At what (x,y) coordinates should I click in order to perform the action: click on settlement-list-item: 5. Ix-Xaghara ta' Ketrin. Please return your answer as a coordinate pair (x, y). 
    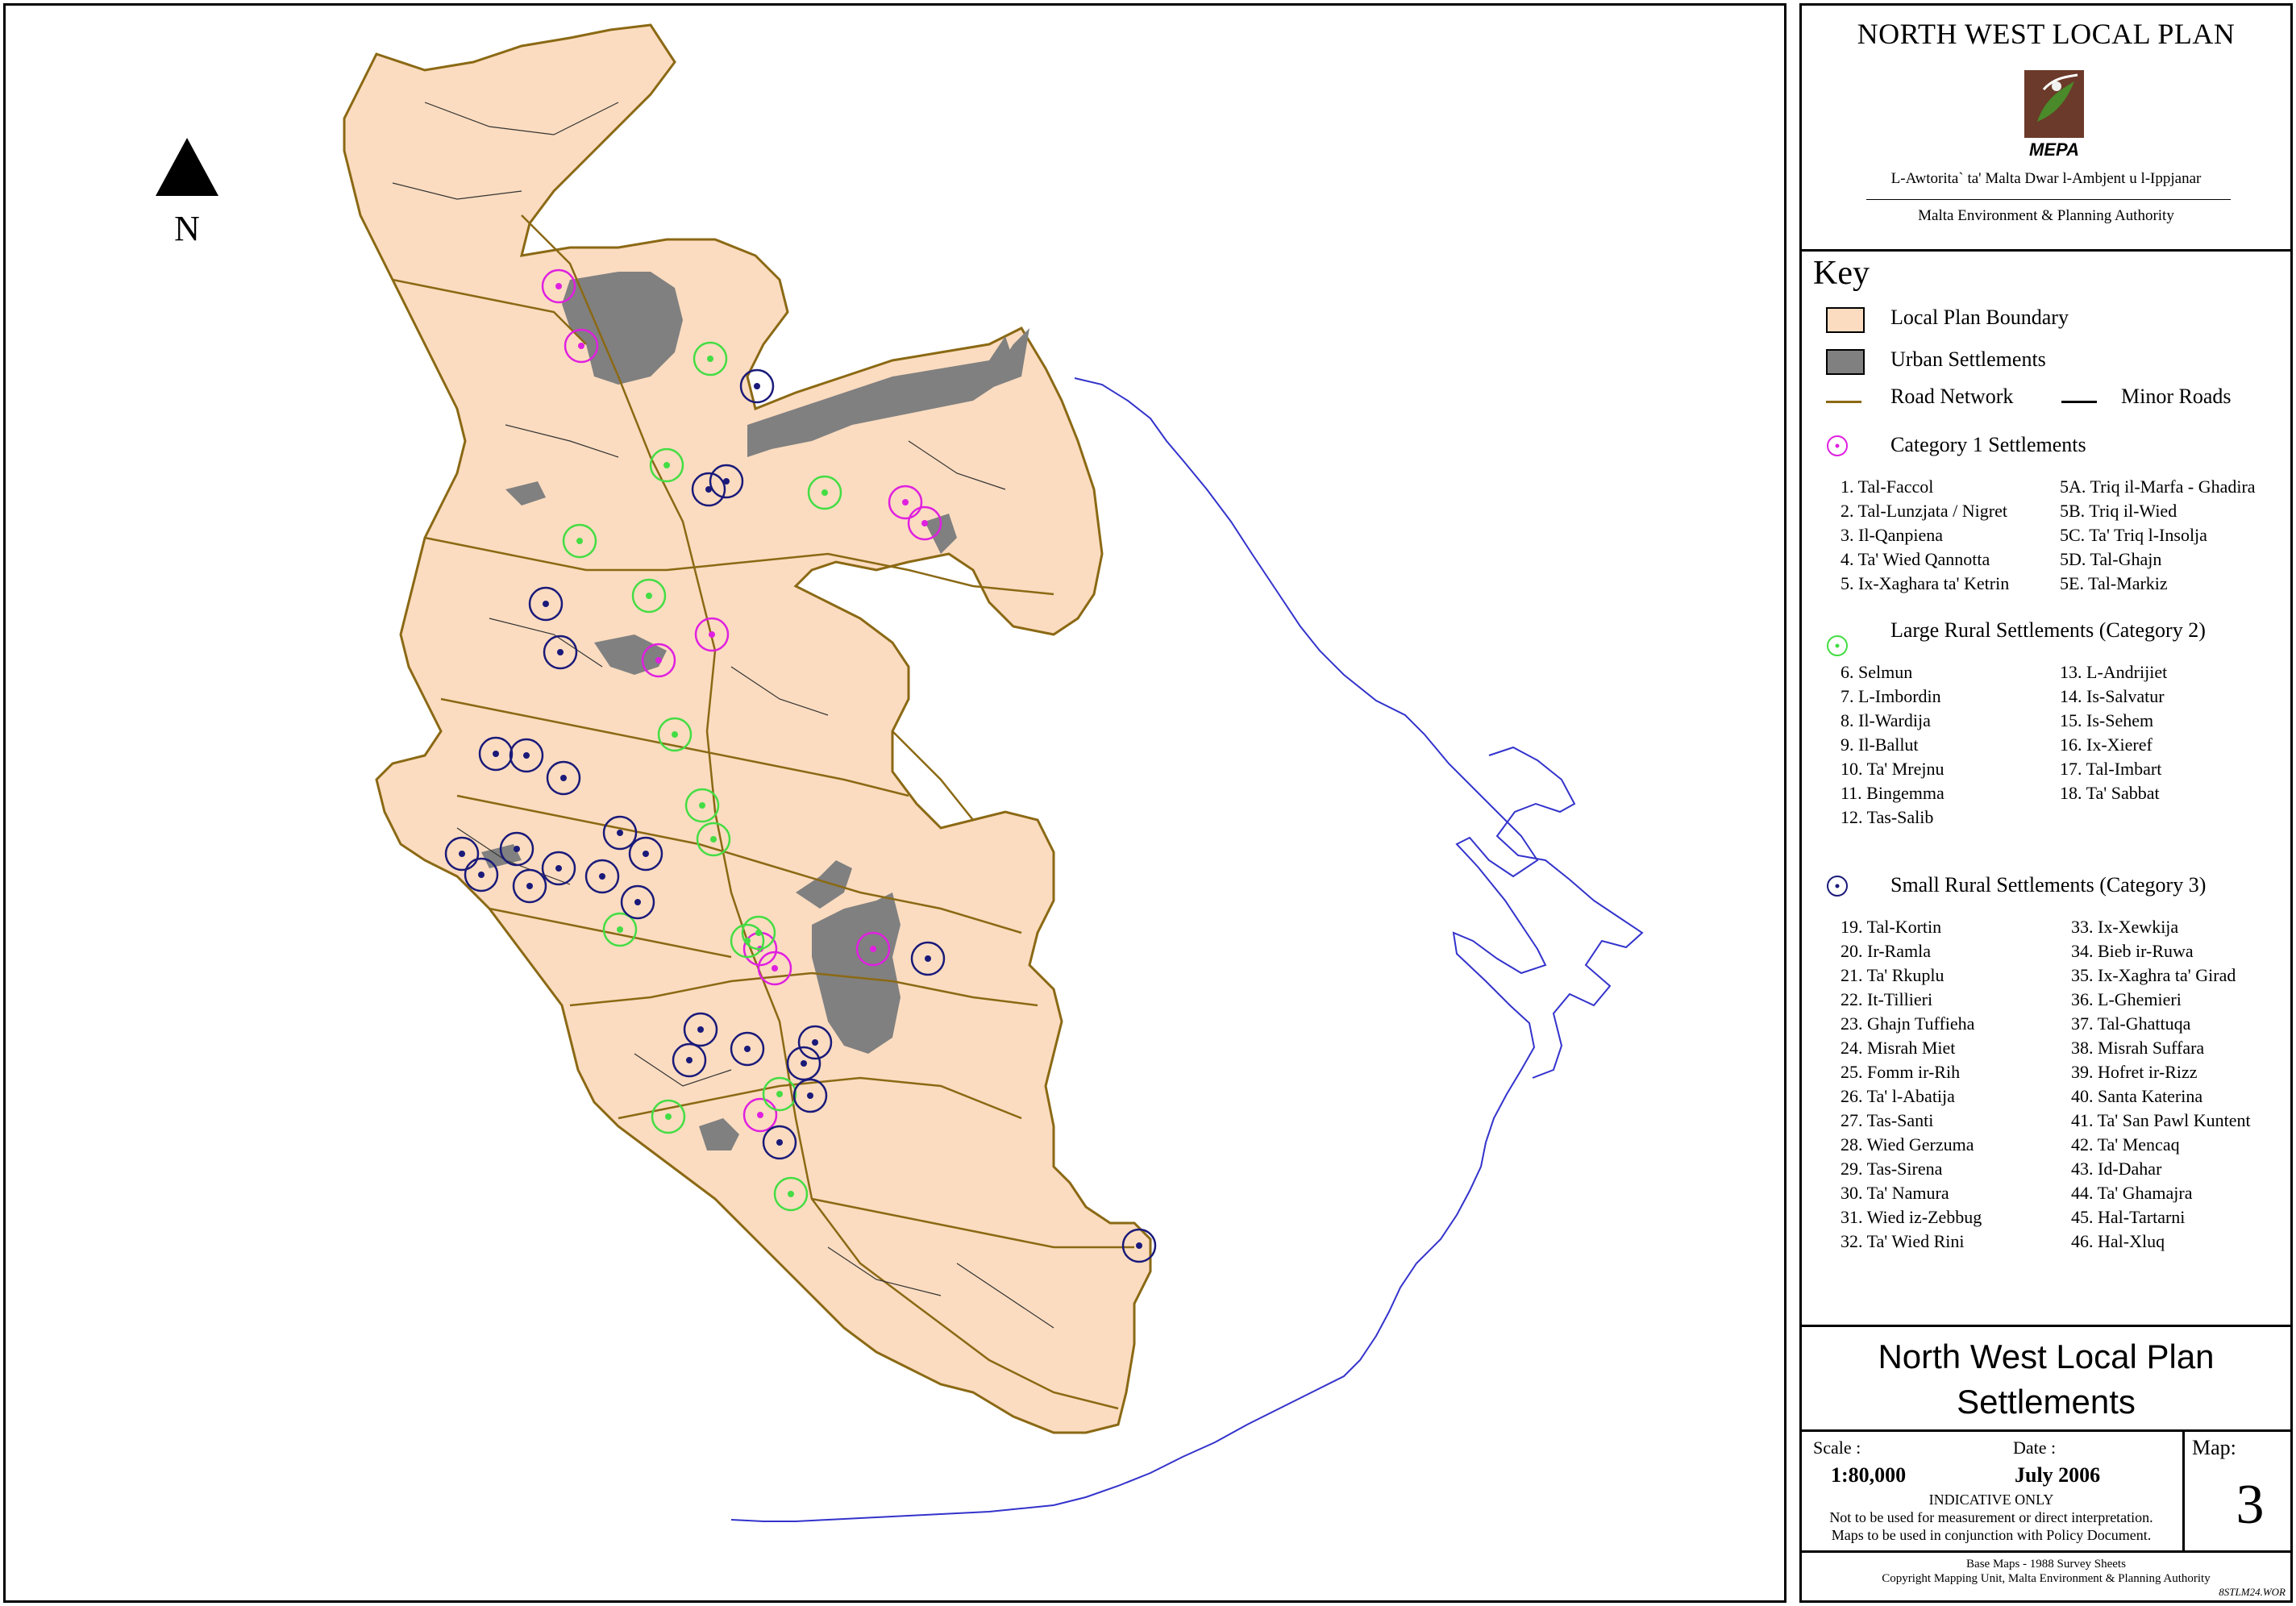
    Looking at the image, I should click on (1925, 583).